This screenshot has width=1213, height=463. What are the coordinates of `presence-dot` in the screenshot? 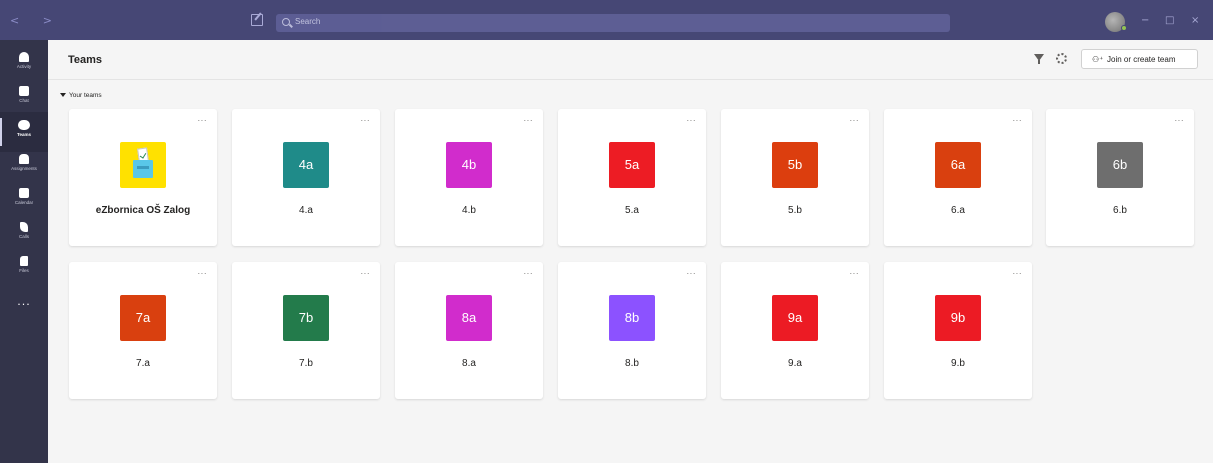 It's located at (1124, 28).